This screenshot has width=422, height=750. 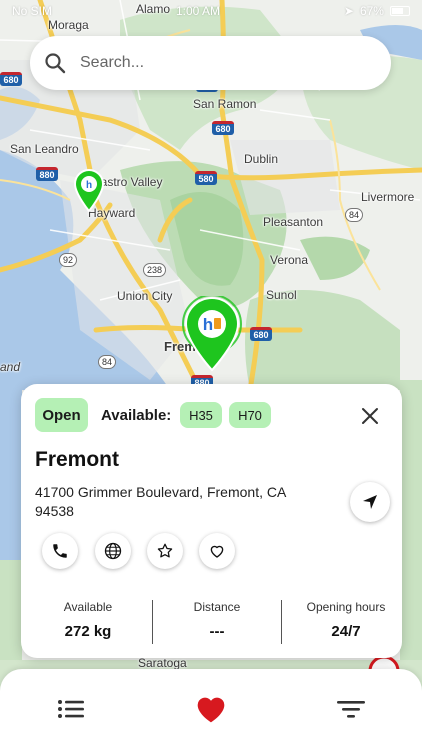 What do you see at coordinates (162, 663) in the screenshot?
I see `map-label-saratoga: Saratoga` at bounding box center [162, 663].